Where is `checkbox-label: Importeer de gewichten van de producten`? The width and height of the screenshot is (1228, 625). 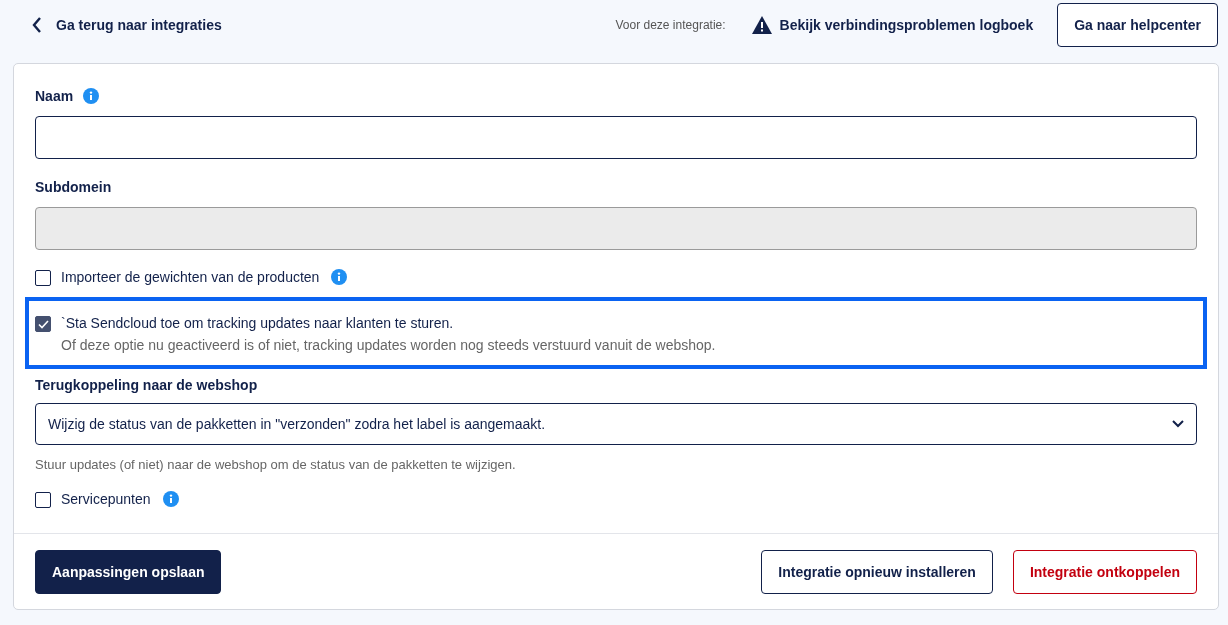 checkbox-label: Importeer de gewichten van de producten is located at coordinates (190, 277).